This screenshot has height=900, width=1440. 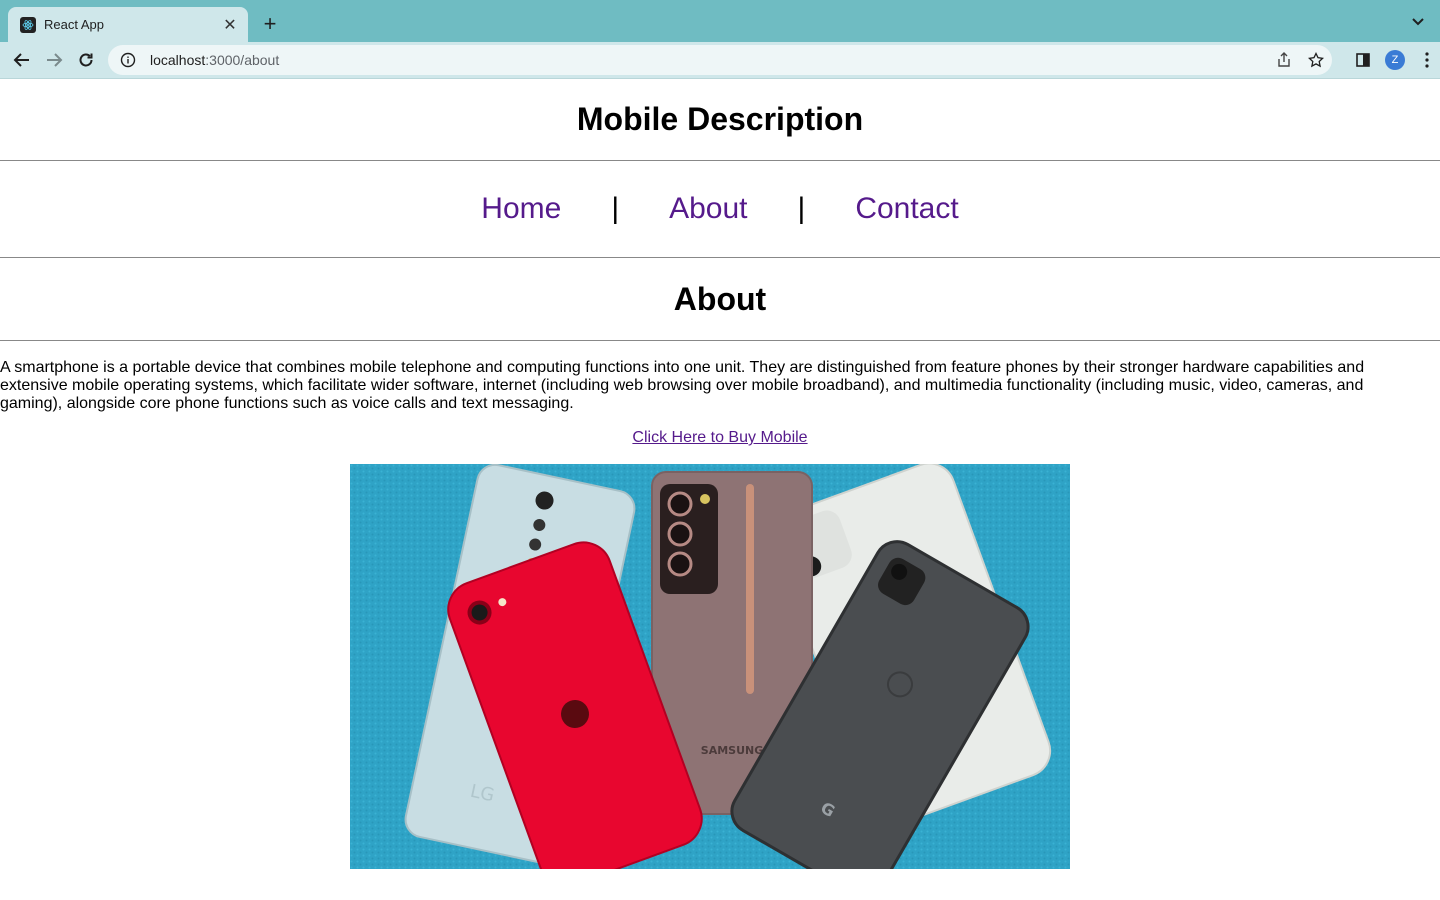 I want to click on nav-link-about: About, so click(x=708, y=209).